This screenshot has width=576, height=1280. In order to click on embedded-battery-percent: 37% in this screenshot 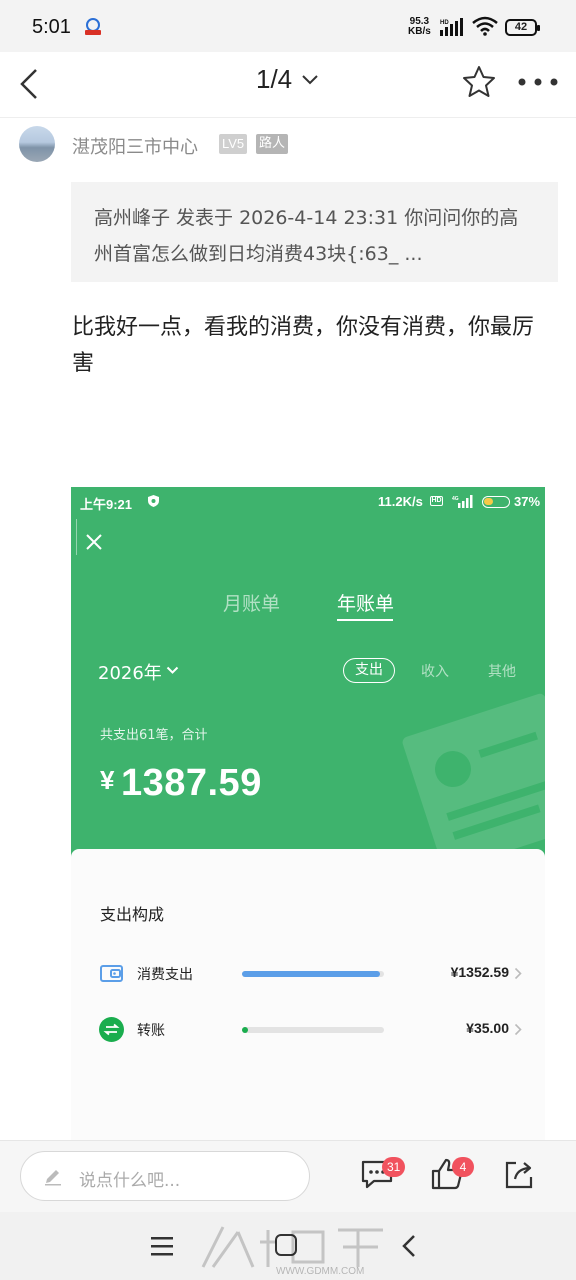, I will do `click(527, 501)`.